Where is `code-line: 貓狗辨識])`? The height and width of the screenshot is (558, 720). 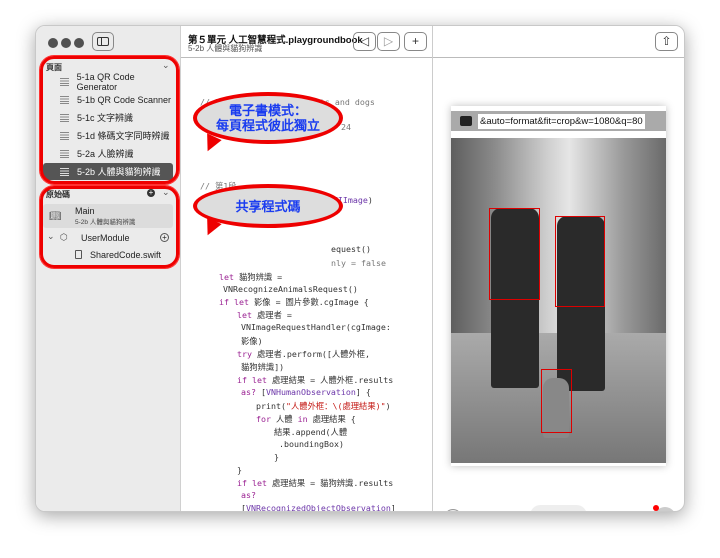
code-line: 貓狗辨識]) is located at coordinates (262, 367).